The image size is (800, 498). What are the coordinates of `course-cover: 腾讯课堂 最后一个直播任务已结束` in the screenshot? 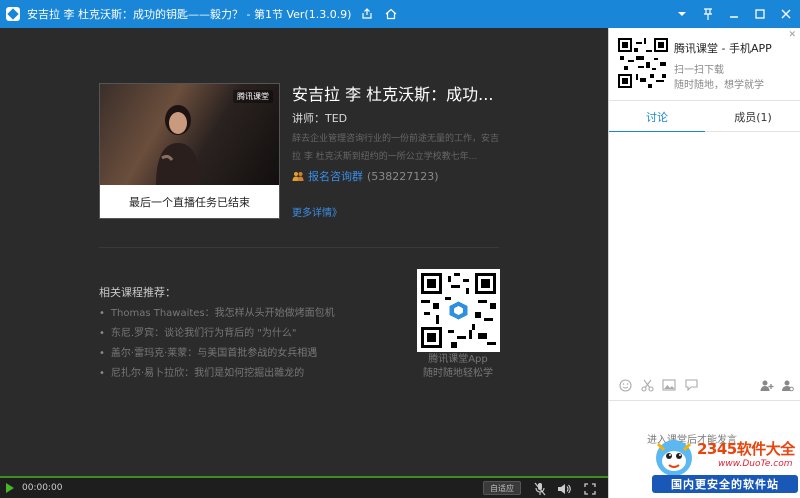 It's located at (189, 151).